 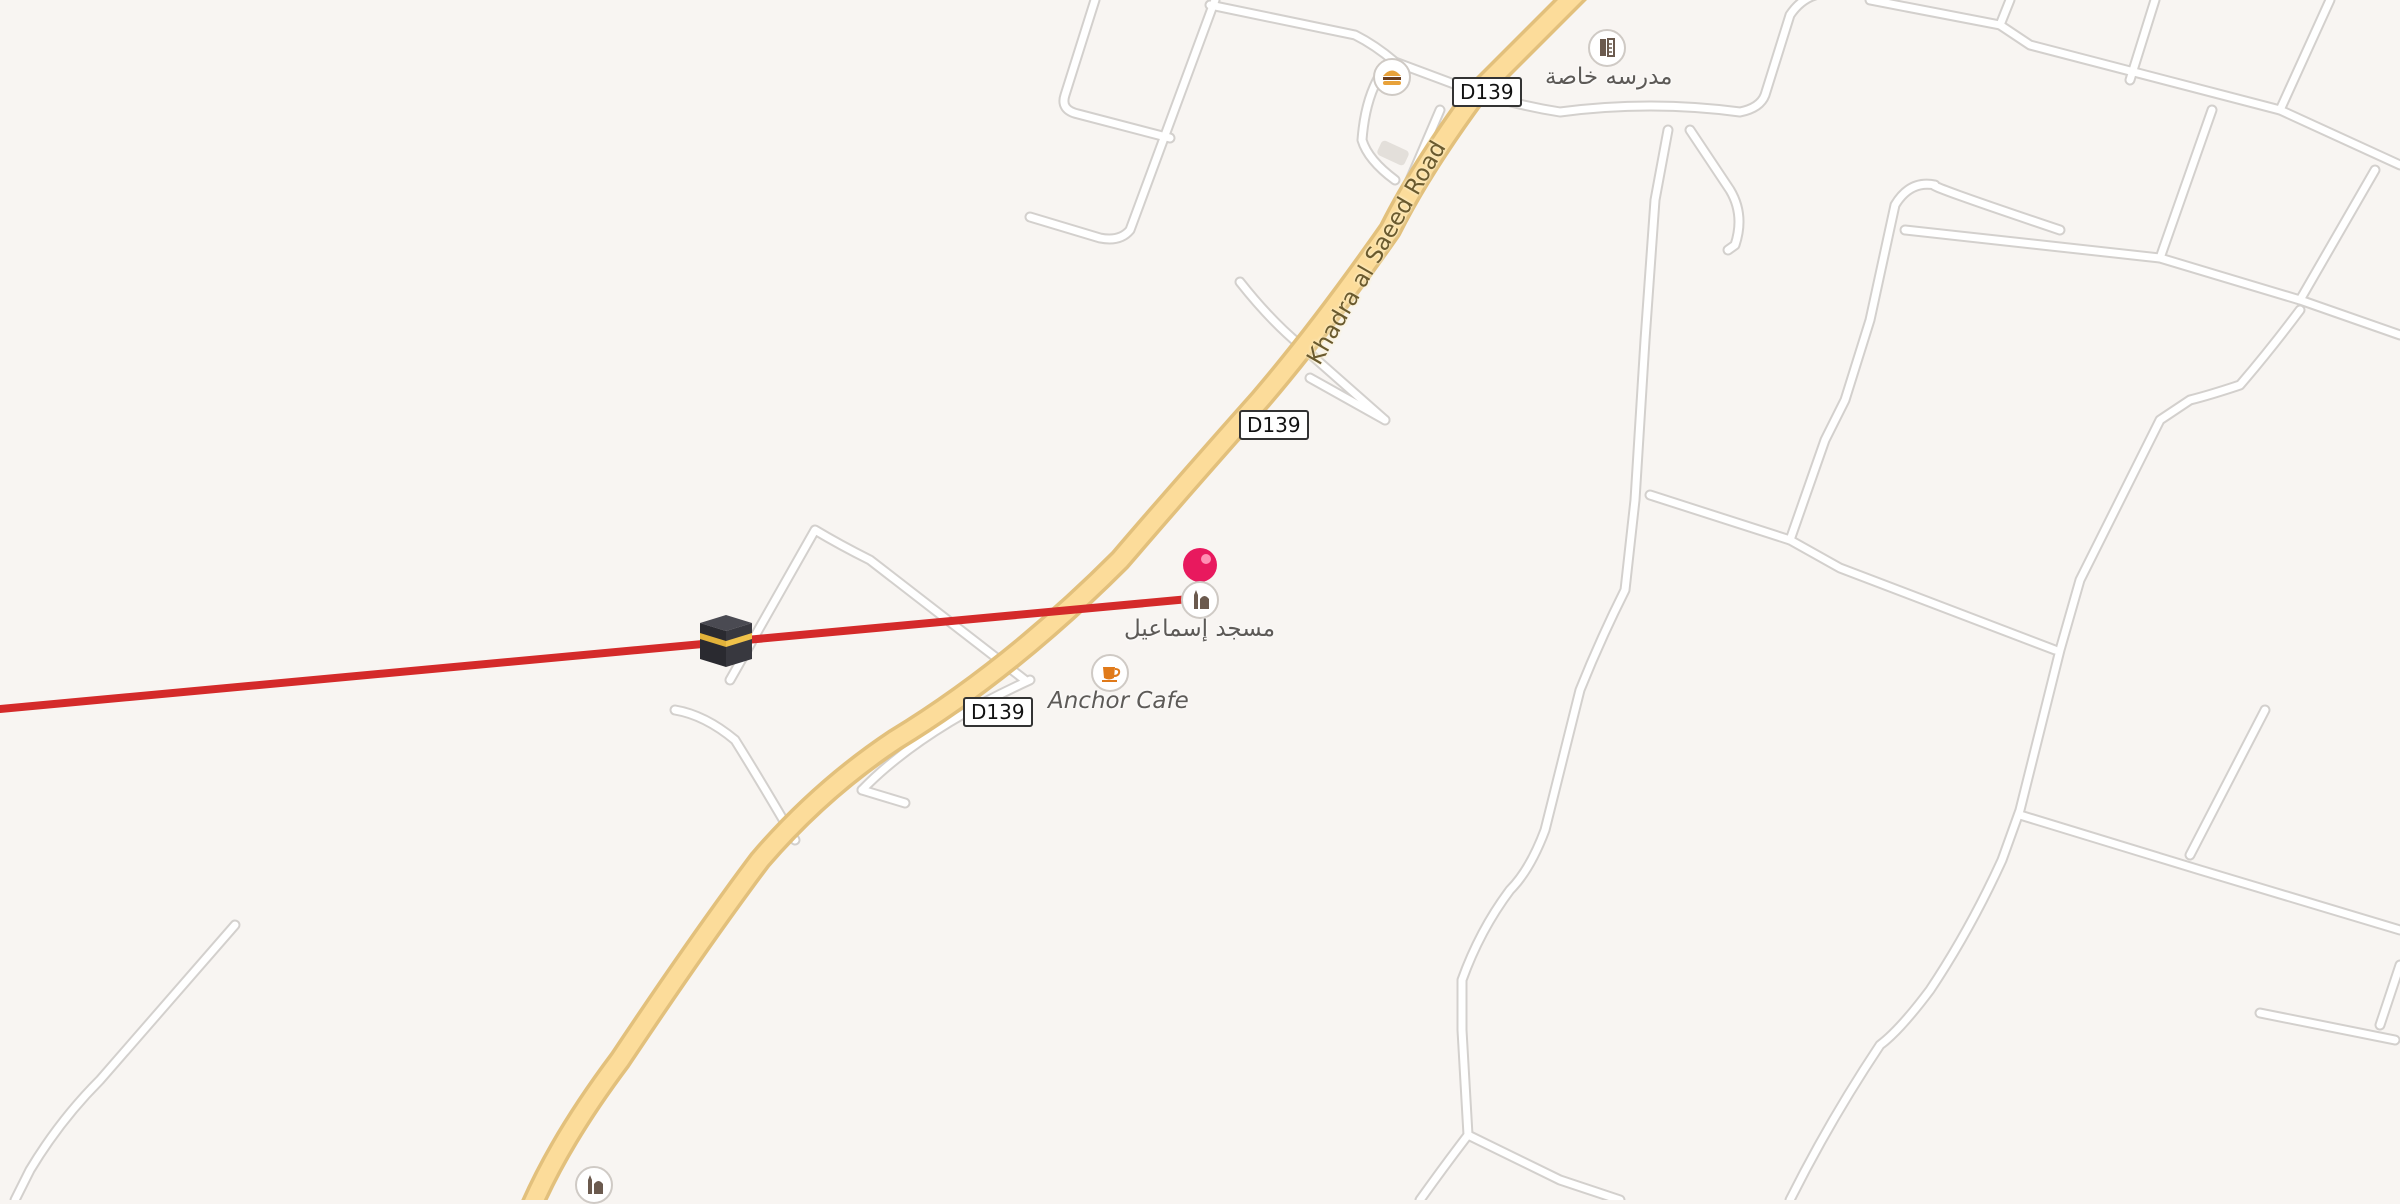 I want to click on cafe-label: Anchor Cafe, so click(x=1118, y=701).